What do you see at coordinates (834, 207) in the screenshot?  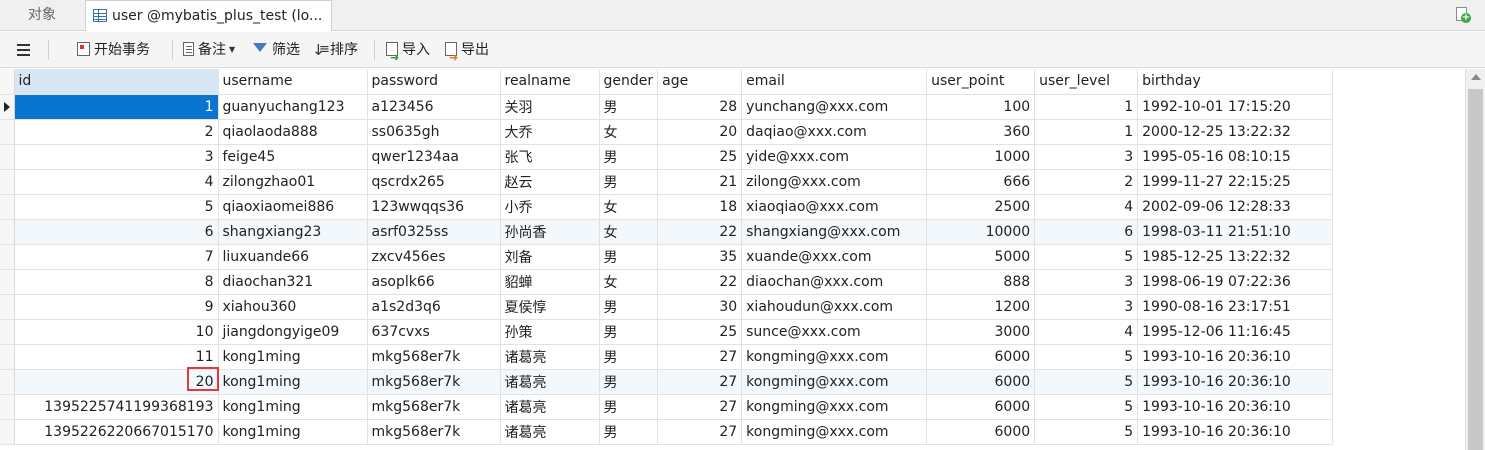 I see `cell-email: xiaoqiao@xxx.com` at bounding box center [834, 207].